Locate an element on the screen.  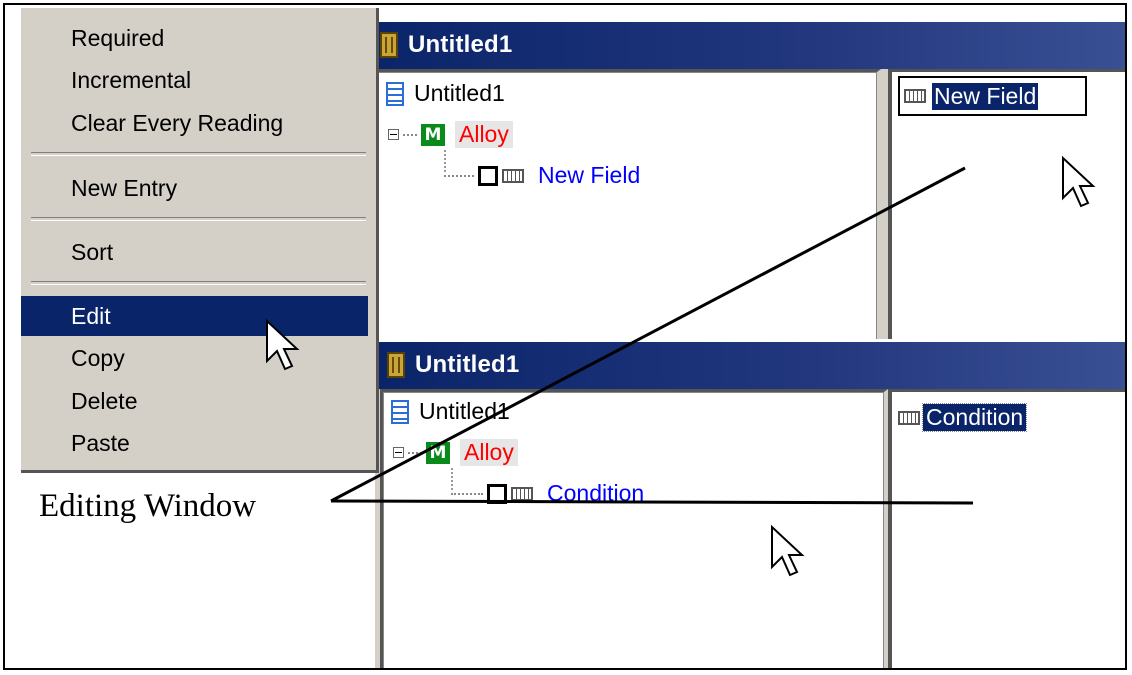
menu-item-incremental: Incremental is located at coordinates (194, 80).